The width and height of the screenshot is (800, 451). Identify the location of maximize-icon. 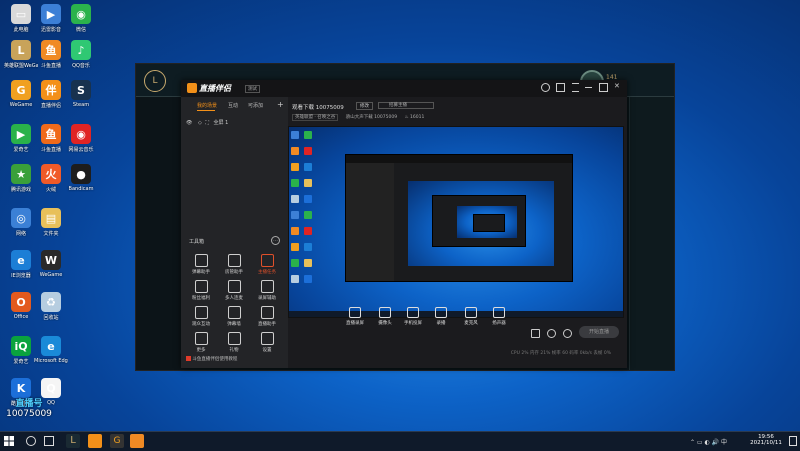
(603, 87).